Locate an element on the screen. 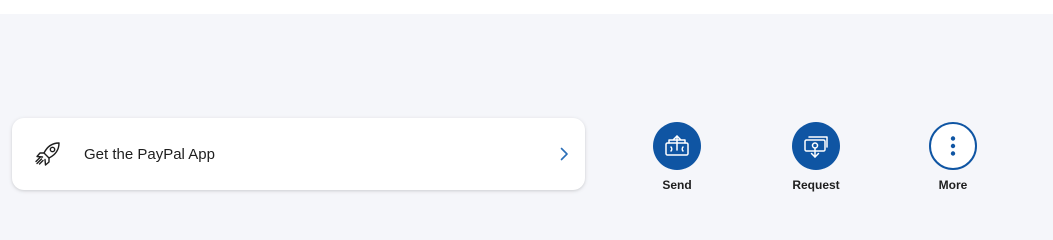  request-button: Request is located at coordinates (816, 158).